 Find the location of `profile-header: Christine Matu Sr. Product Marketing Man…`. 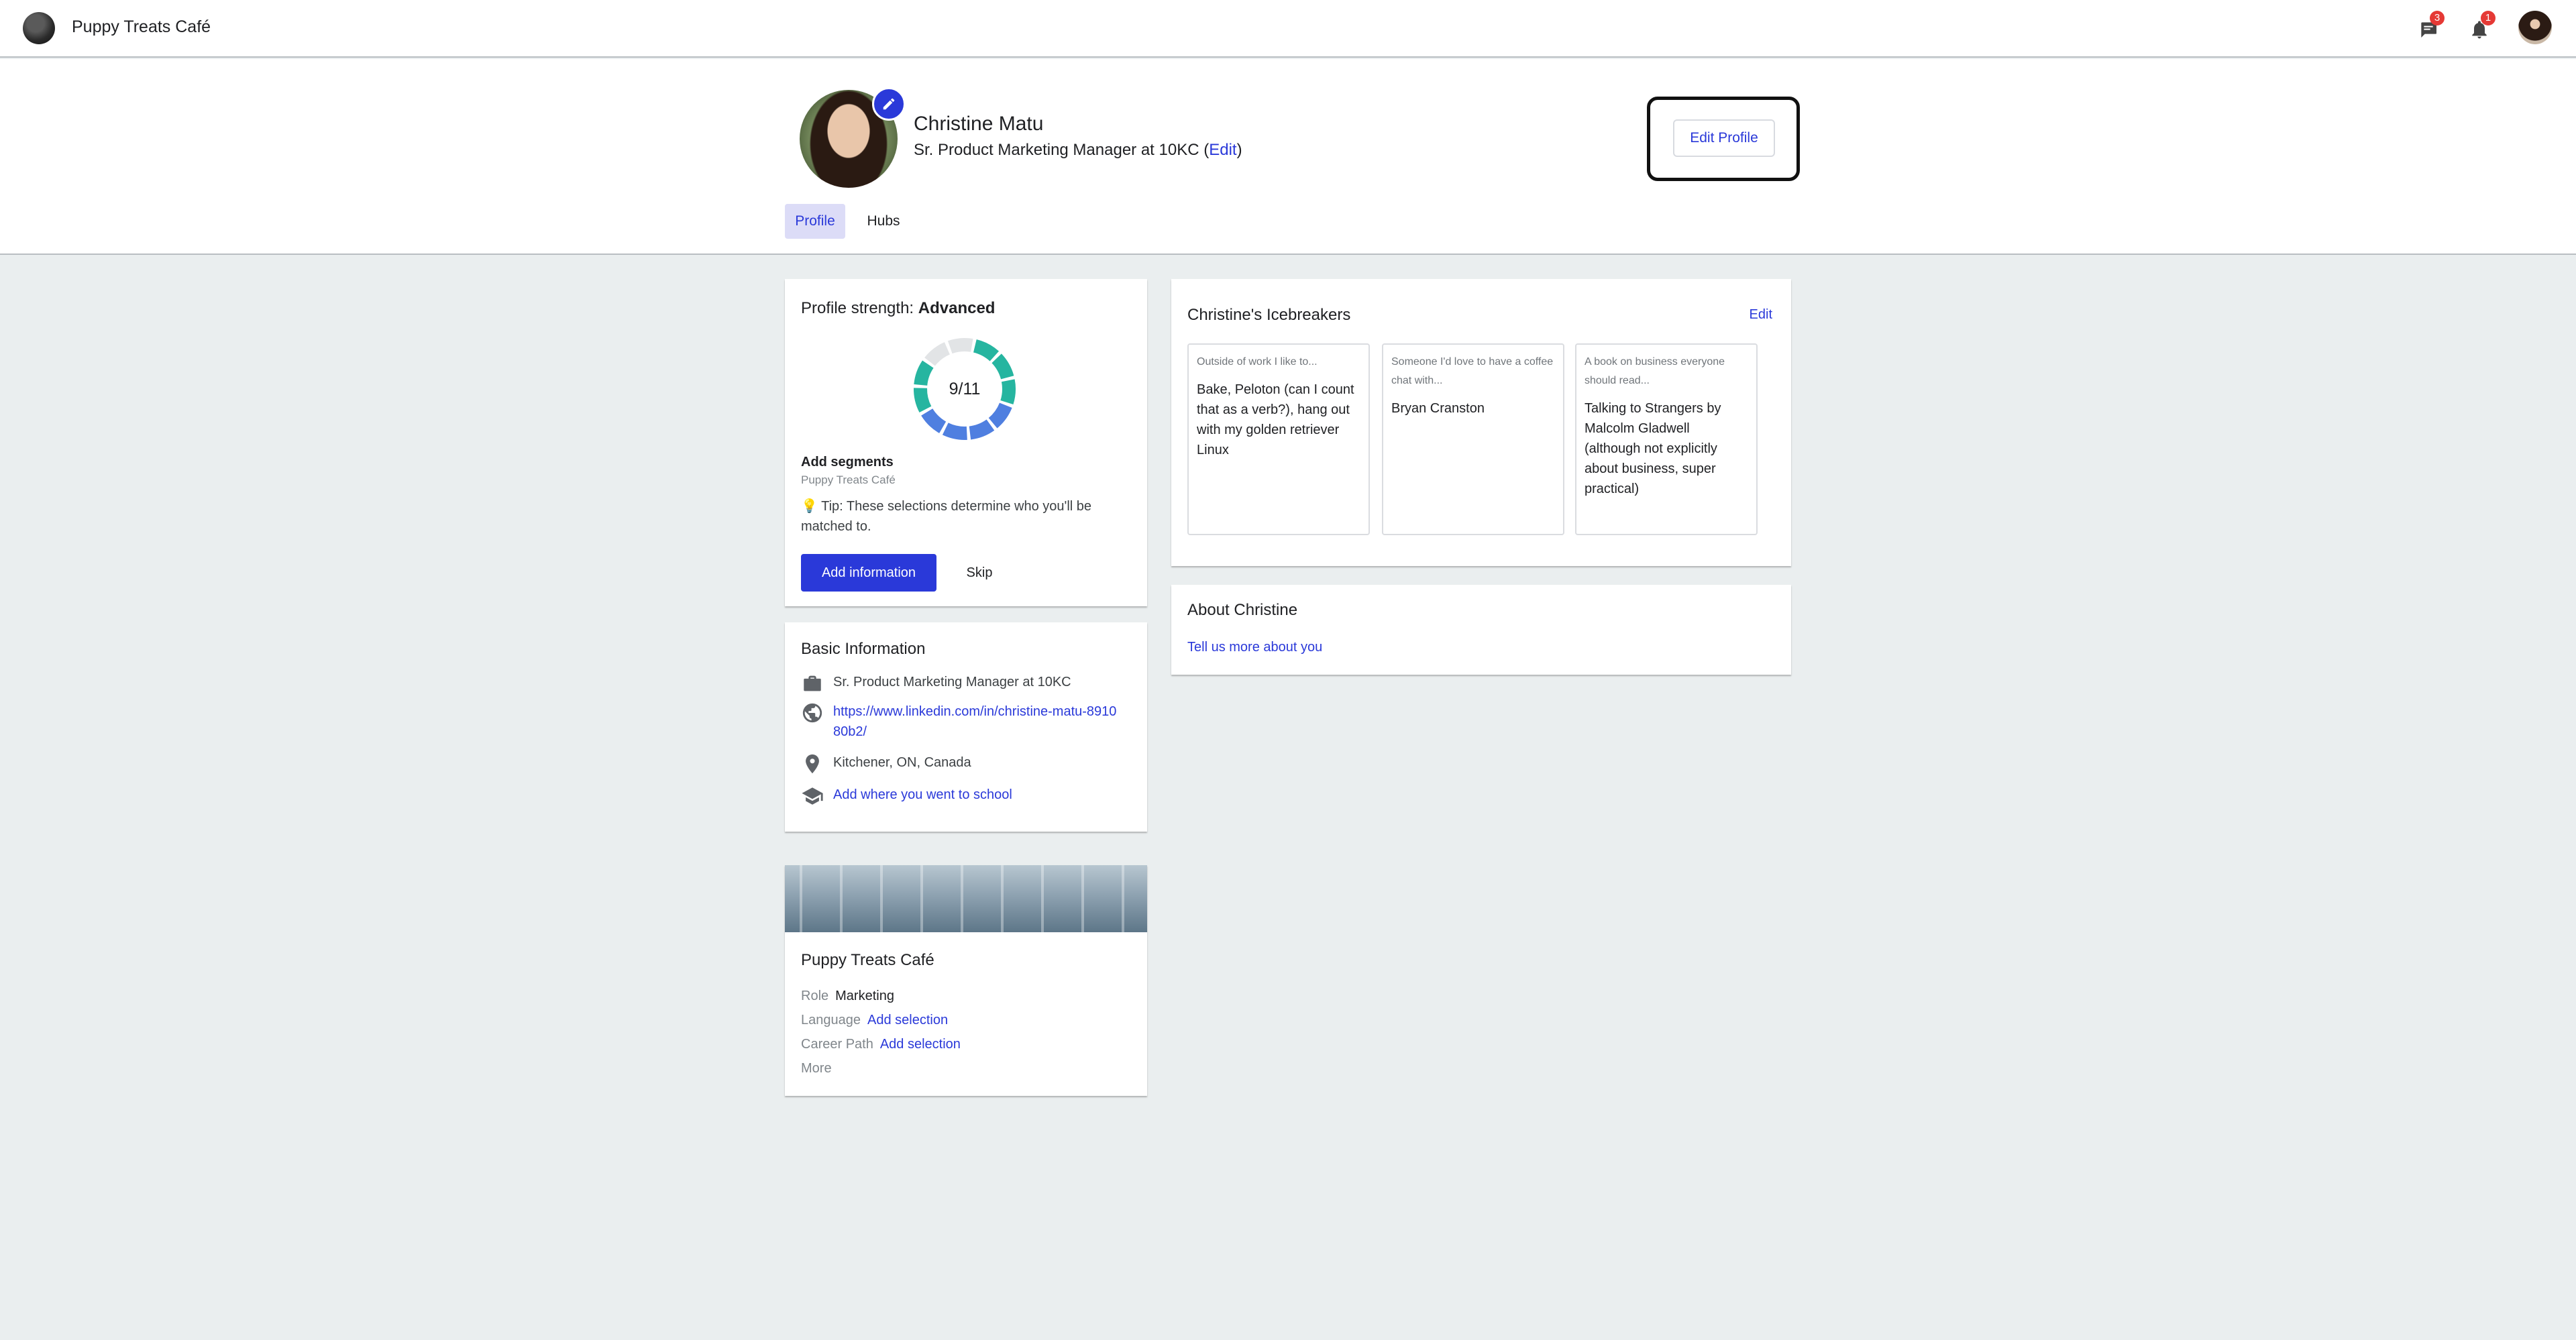

profile-header: Christine Matu Sr. Product Marketing Man… is located at coordinates (1288, 157).